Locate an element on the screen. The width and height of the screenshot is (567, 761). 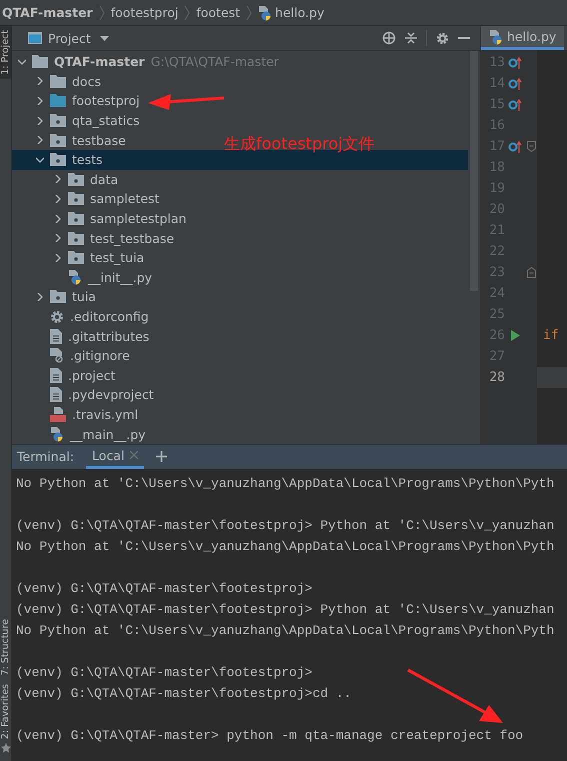
breadcrumb-item: footest is located at coordinates (218, 12).